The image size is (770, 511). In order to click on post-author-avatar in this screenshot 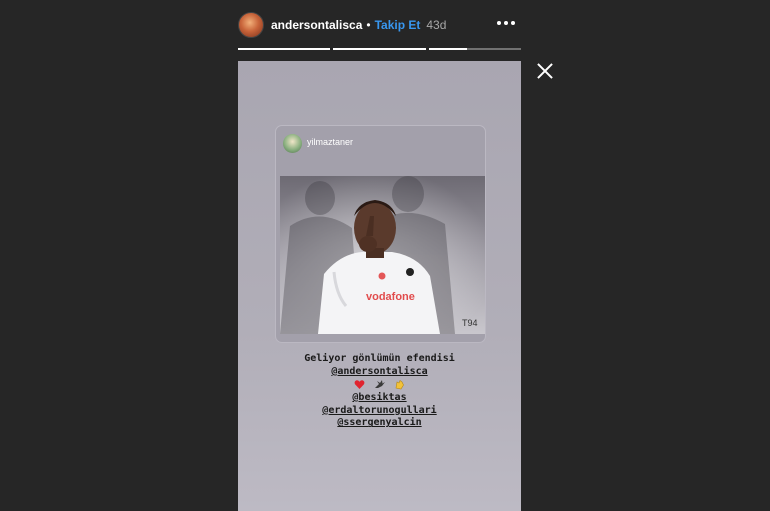, I will do `click(292, 143)`.